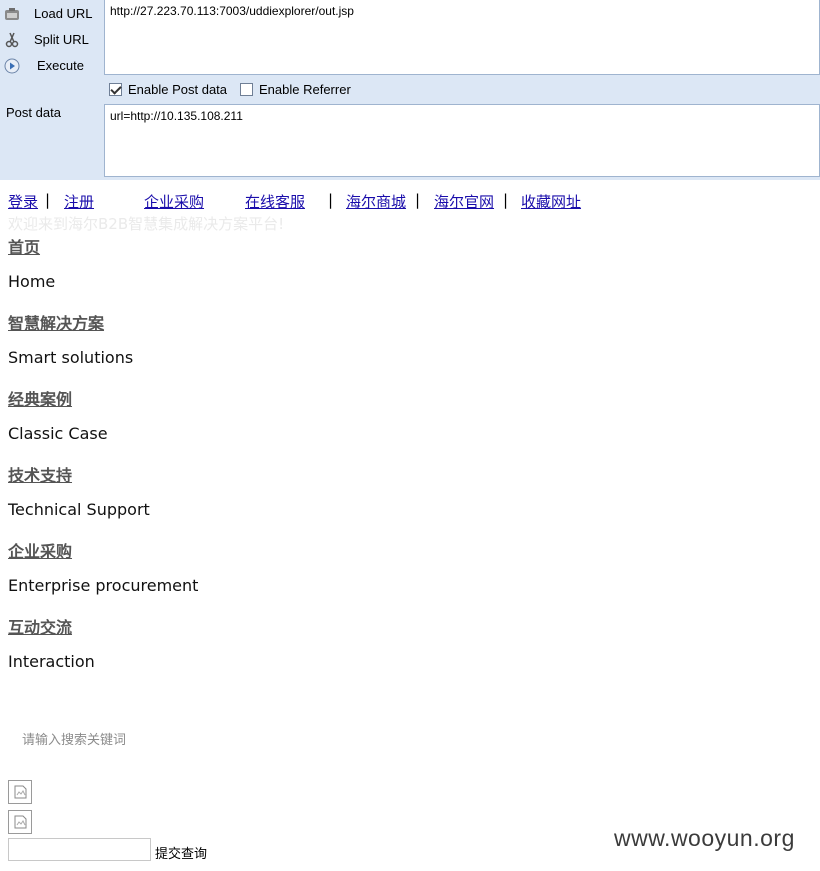 This screenshot has height=871, width=820. I want to click on bookmark-link: 收藏网址, so click(551, 201).